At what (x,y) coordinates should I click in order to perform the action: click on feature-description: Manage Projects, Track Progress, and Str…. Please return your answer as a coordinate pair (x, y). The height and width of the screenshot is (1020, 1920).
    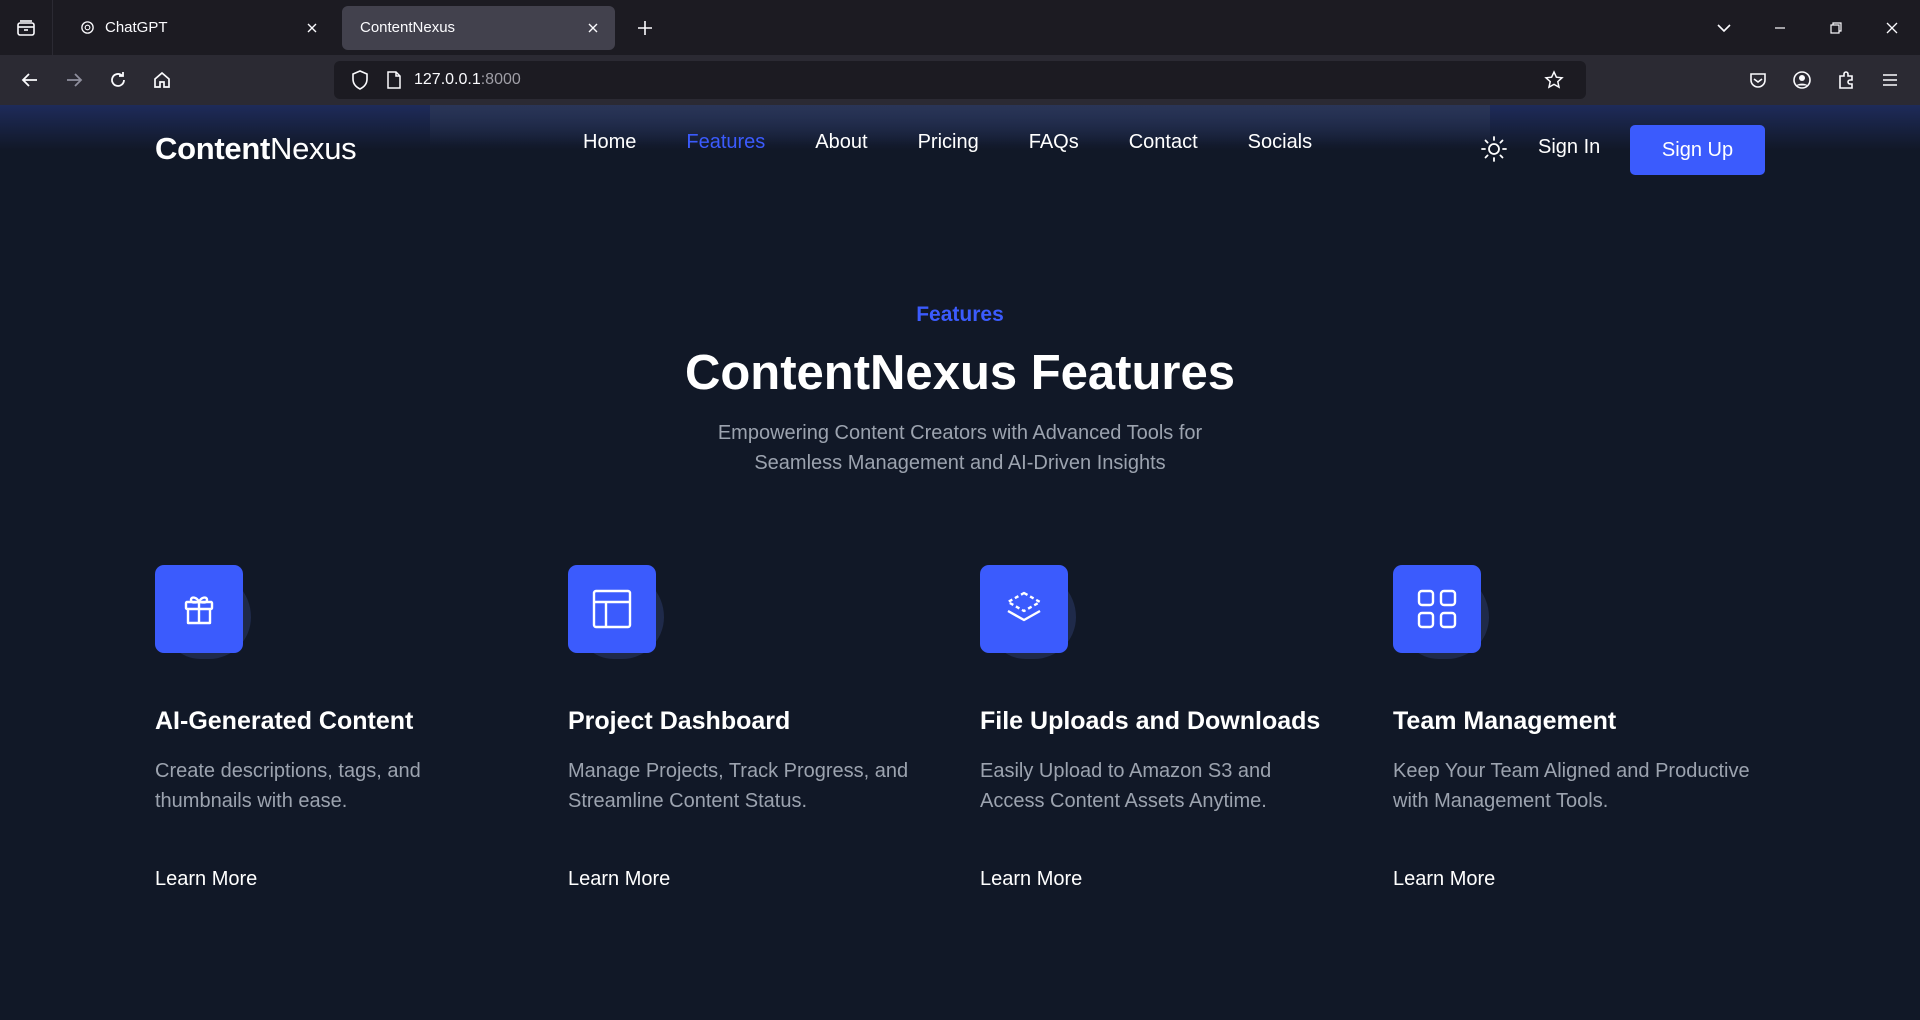
    Looking at the image, I should click on (738, 786).